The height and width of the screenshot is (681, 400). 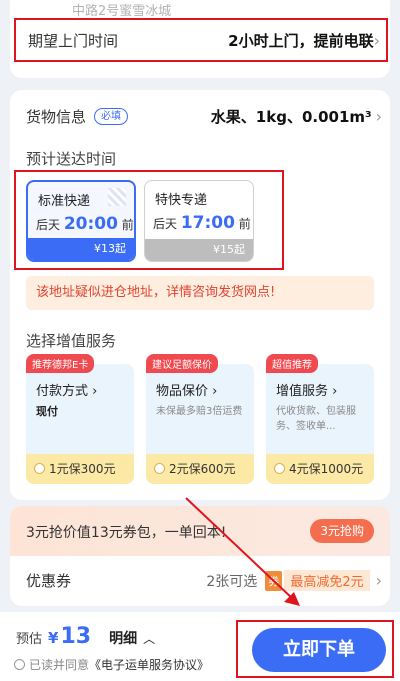 I want to click on vas-insurance: 建议足额保价 物品保价 › 未保最多赔3倍运费 2元保600元, so click(x=200, y=419).